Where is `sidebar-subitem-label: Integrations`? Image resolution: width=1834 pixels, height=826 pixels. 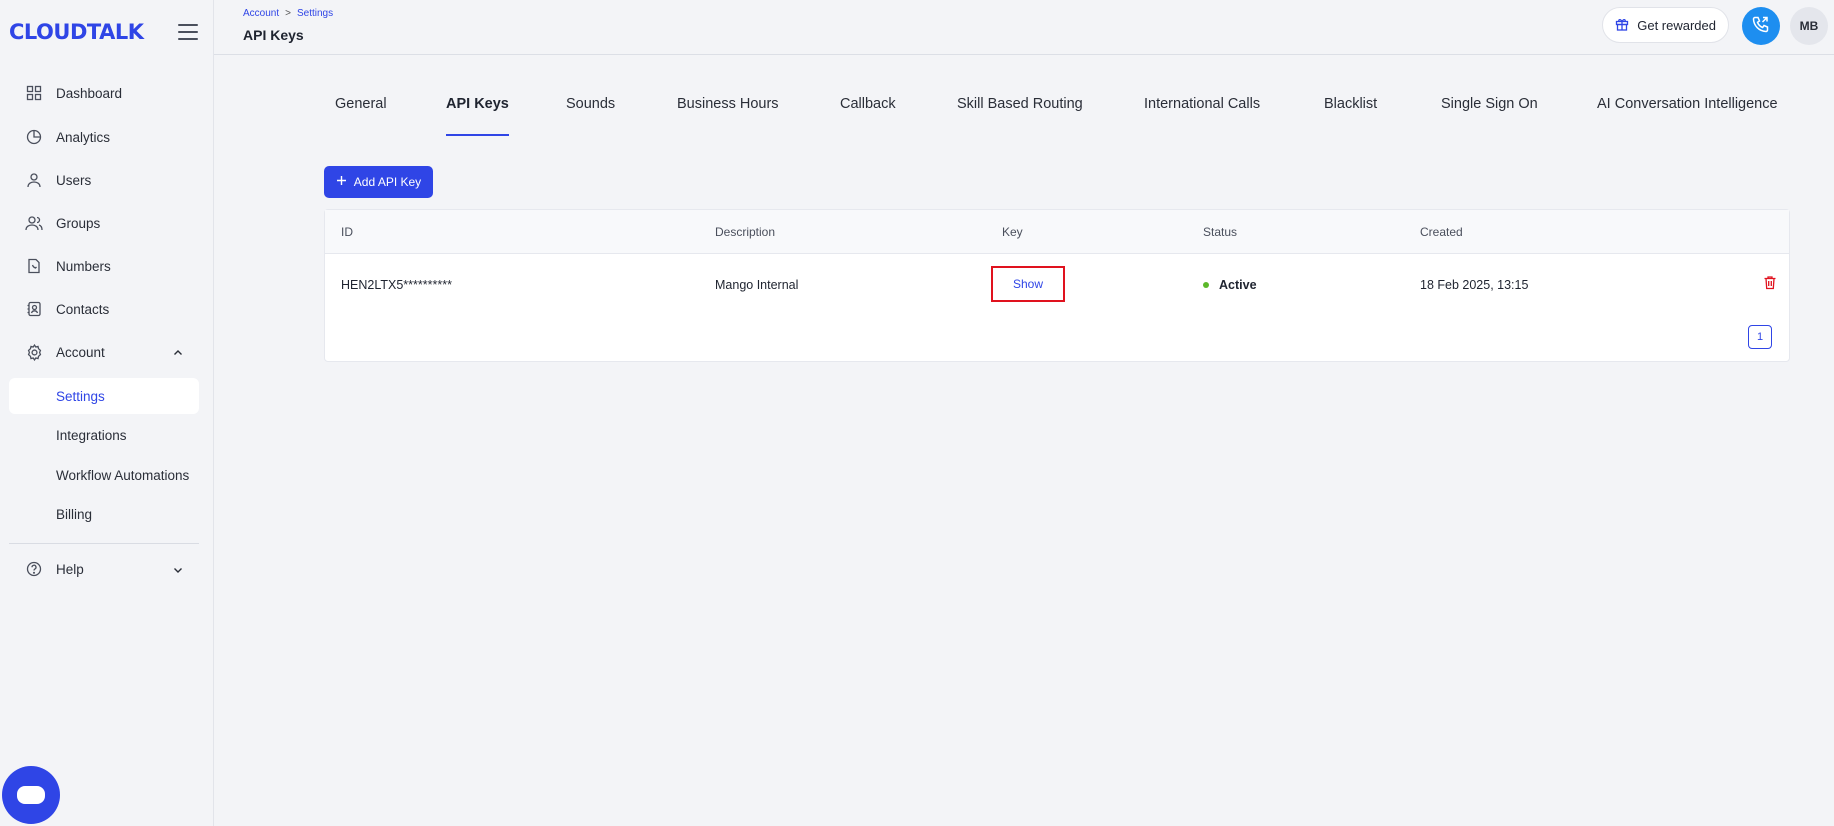
sidebar-subitem-label: Integrations is located at coordinates (91, 435).